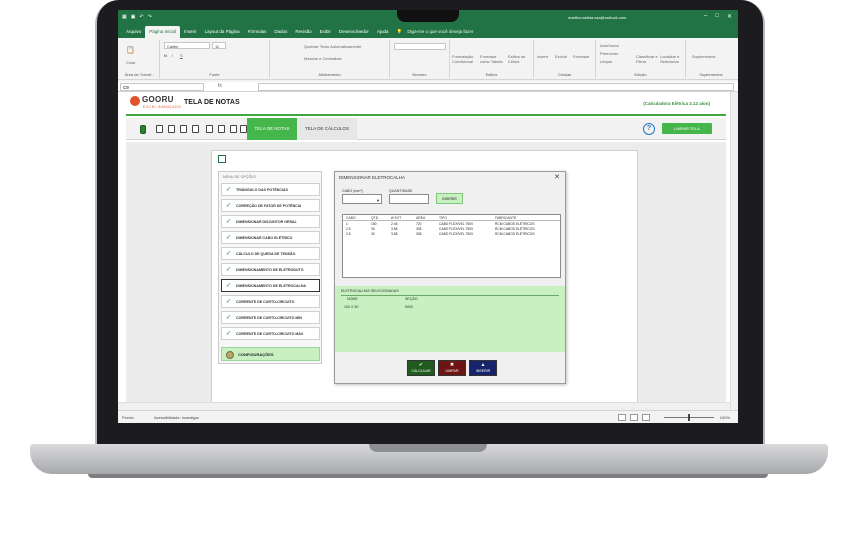 The image size is (856, 543). I want to click on export-icon, so click(183, 129).